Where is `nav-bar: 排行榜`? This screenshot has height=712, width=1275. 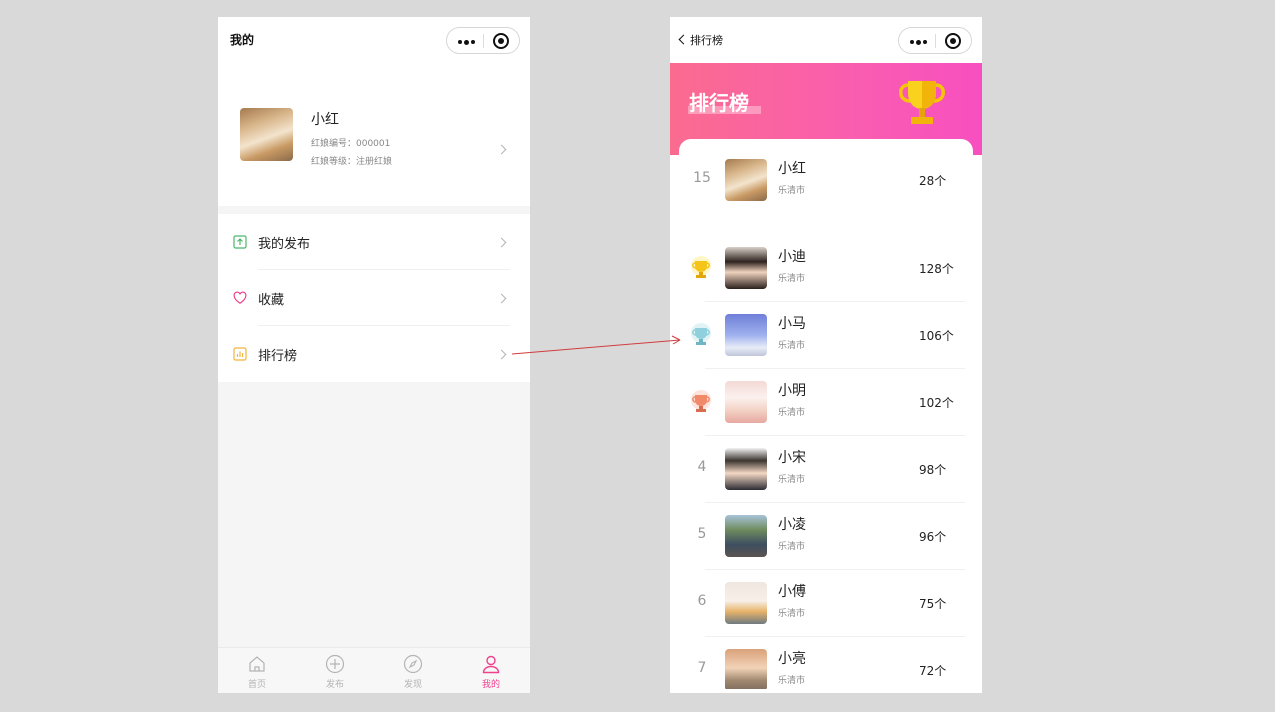 nav-bar: 排行榜 is located at coordinates (826, 40).